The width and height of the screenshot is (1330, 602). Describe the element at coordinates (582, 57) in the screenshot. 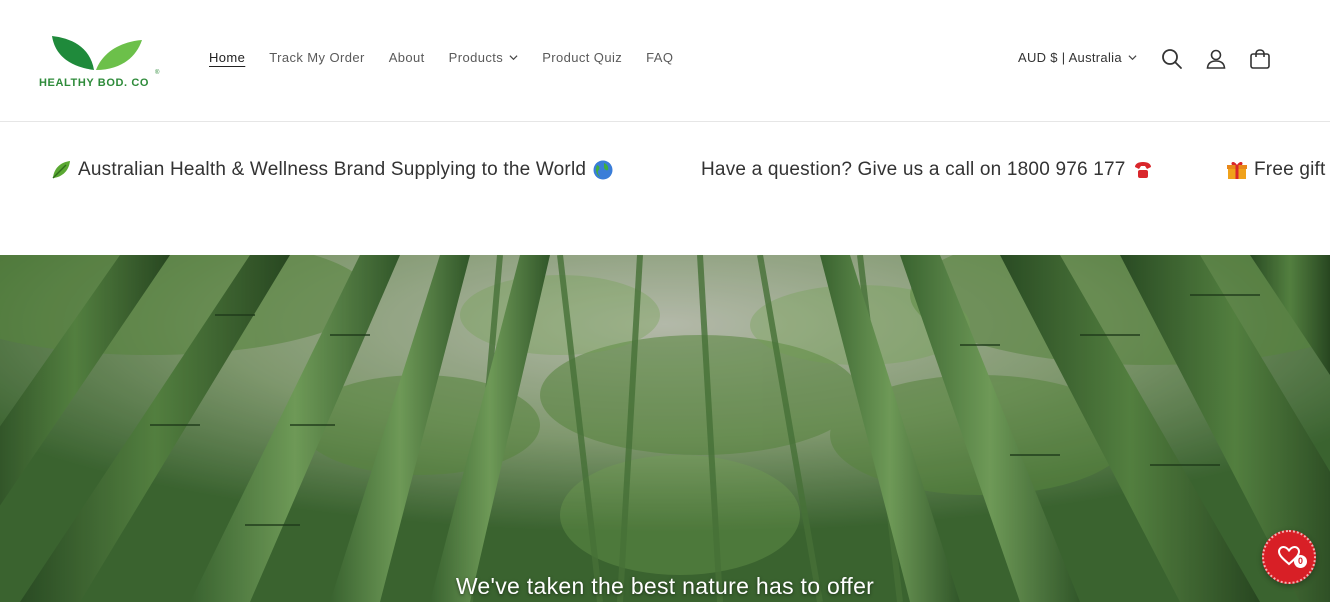

I see `nav-item-product-quiz: Product Quiz` at that location.